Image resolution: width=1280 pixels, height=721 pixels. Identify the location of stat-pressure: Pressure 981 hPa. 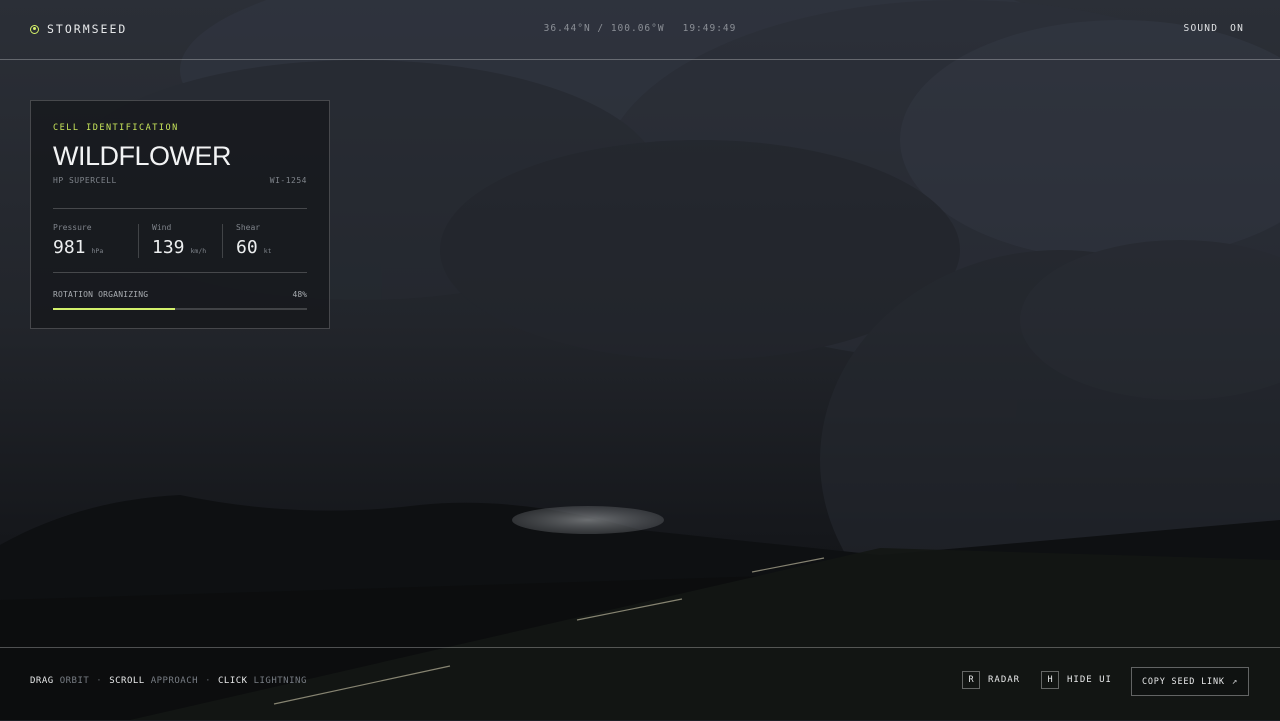
(78, 240).